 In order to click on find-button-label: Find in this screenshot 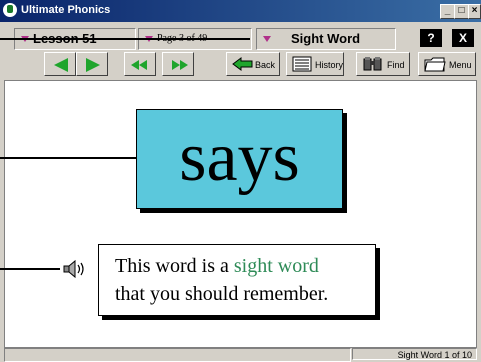, I will do `click(396, 65)`.